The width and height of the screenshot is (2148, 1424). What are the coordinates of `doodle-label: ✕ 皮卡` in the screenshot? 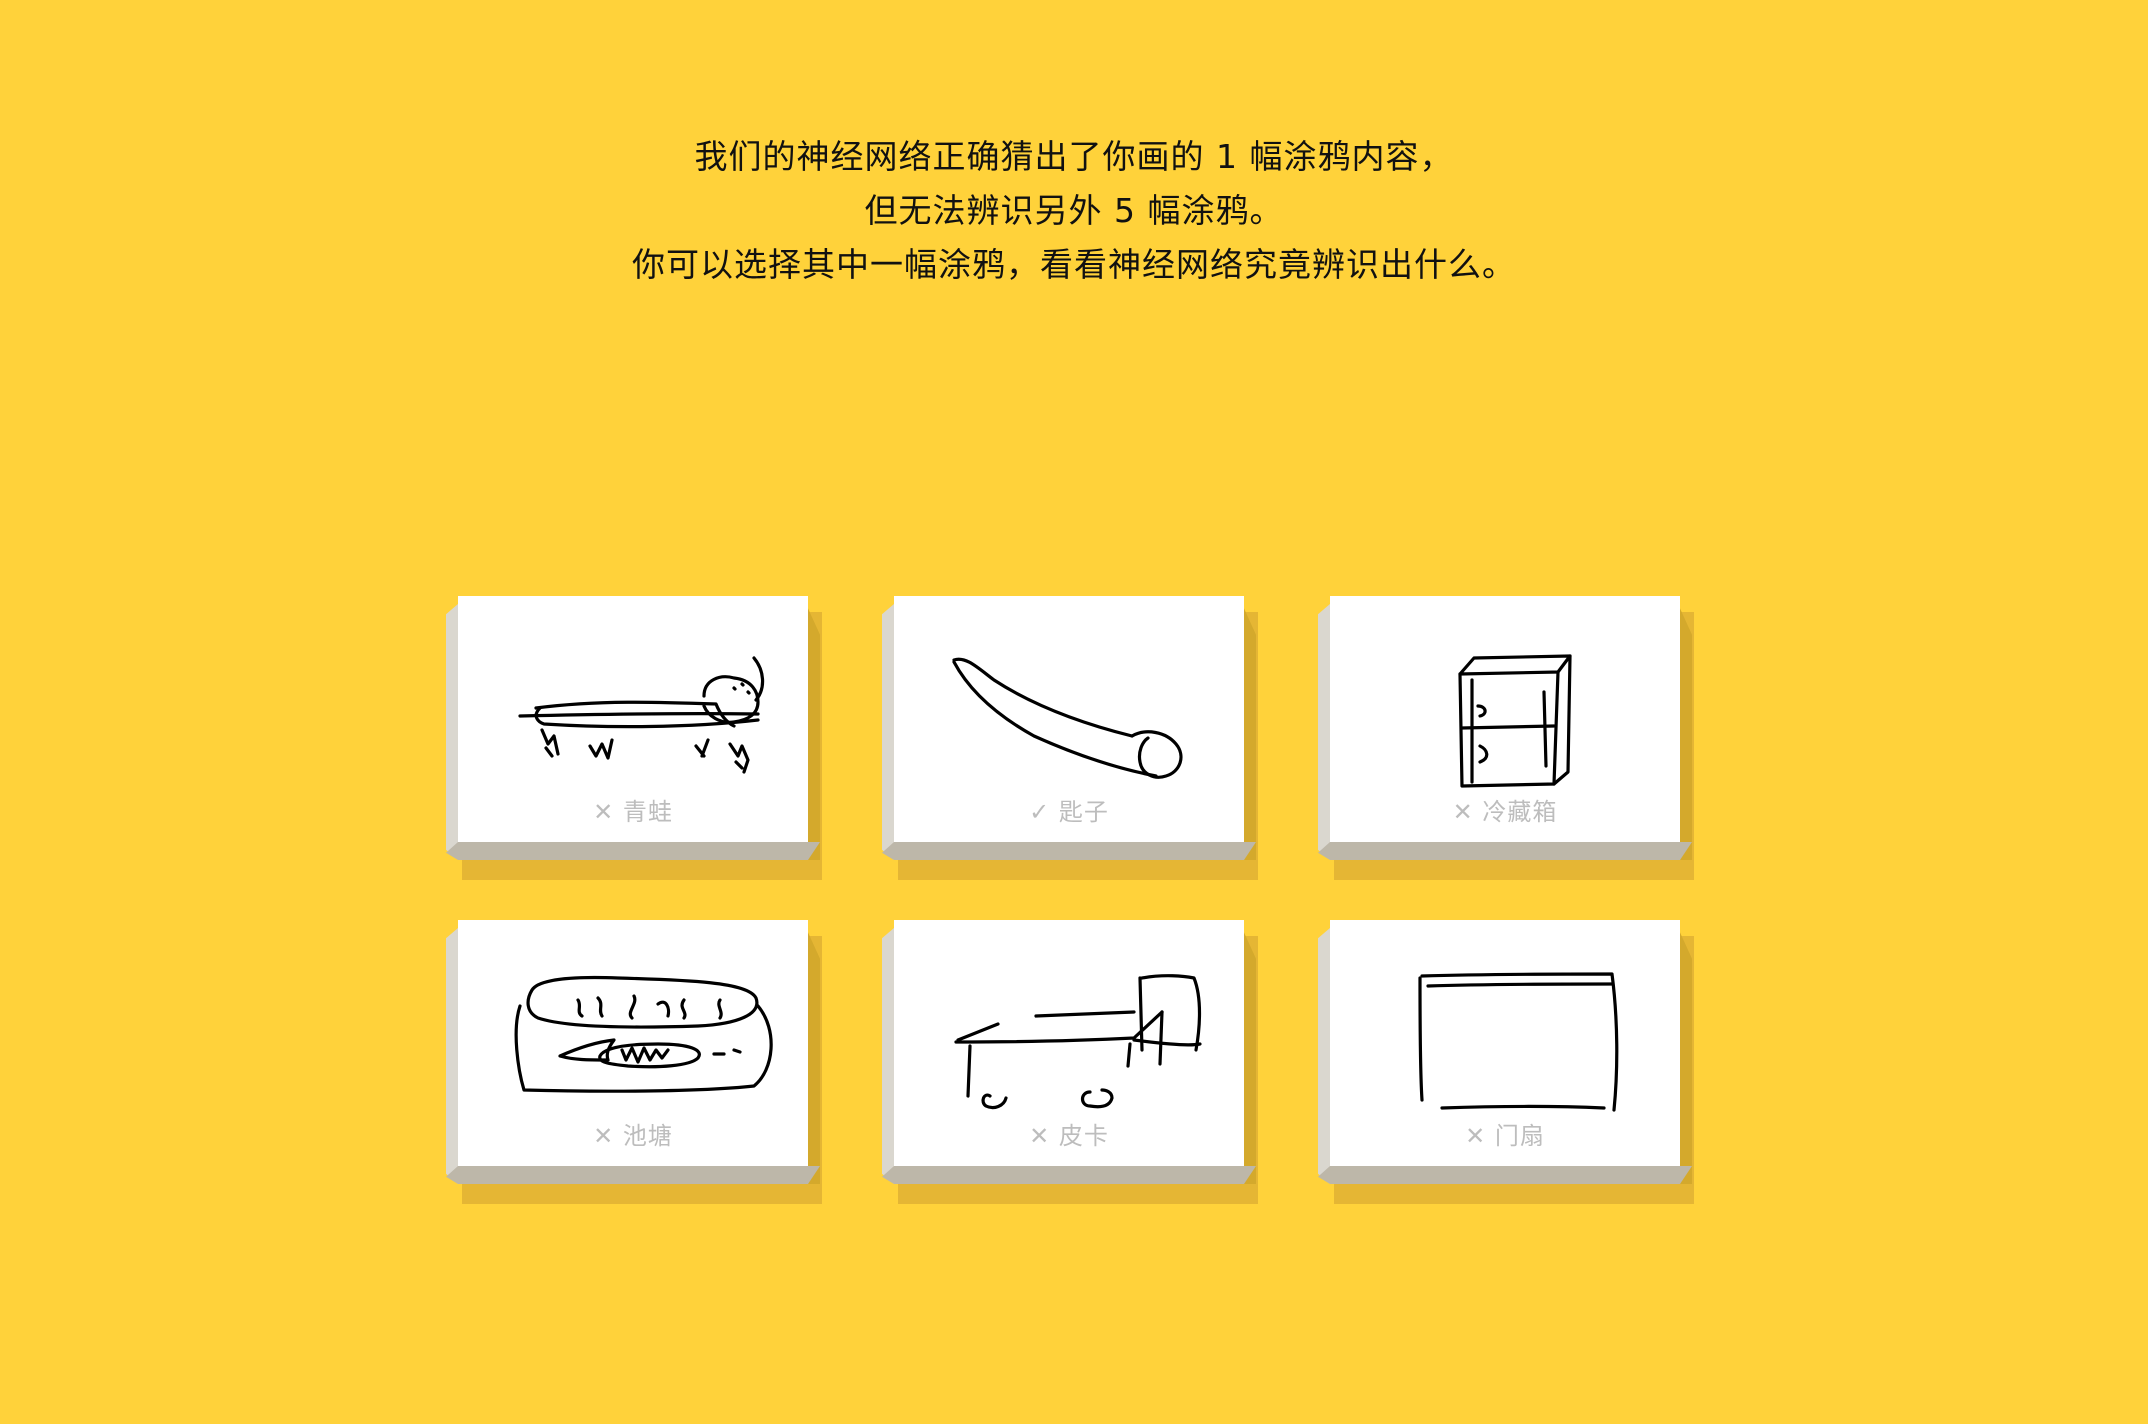 It's located at (1069, 1133).